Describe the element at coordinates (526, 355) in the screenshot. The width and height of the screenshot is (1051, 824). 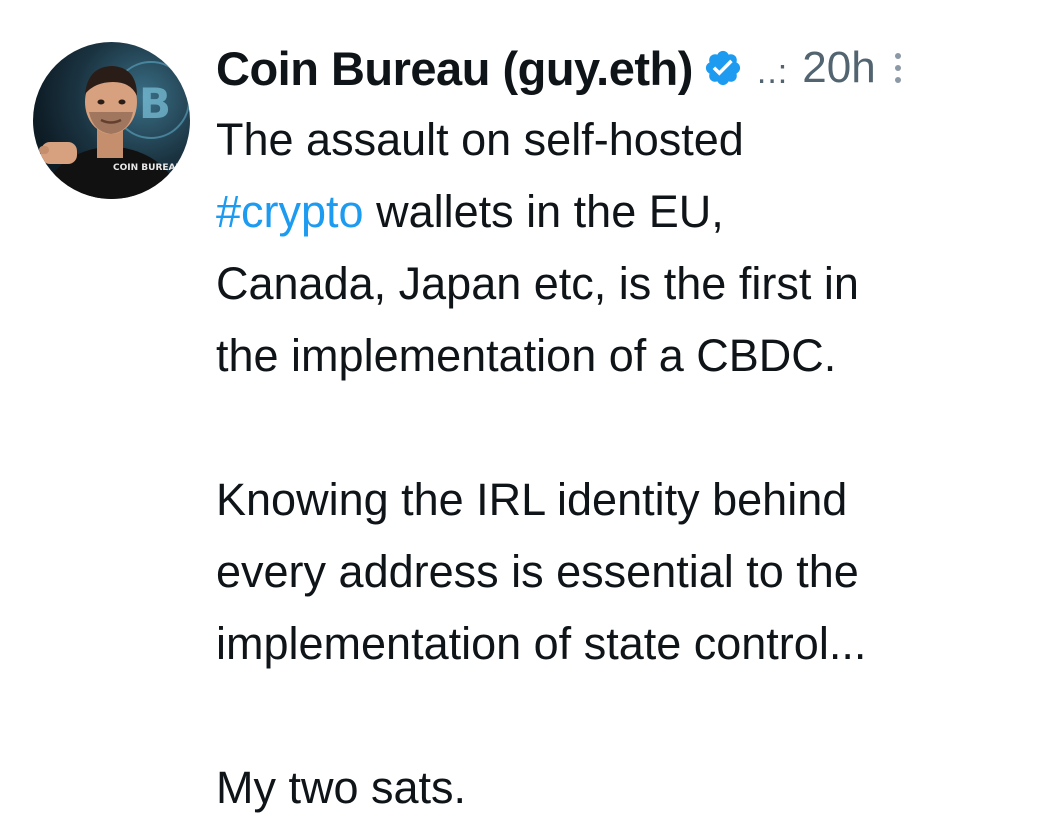
I see `tweet-line: the implementation of a CBDC.` at that location.